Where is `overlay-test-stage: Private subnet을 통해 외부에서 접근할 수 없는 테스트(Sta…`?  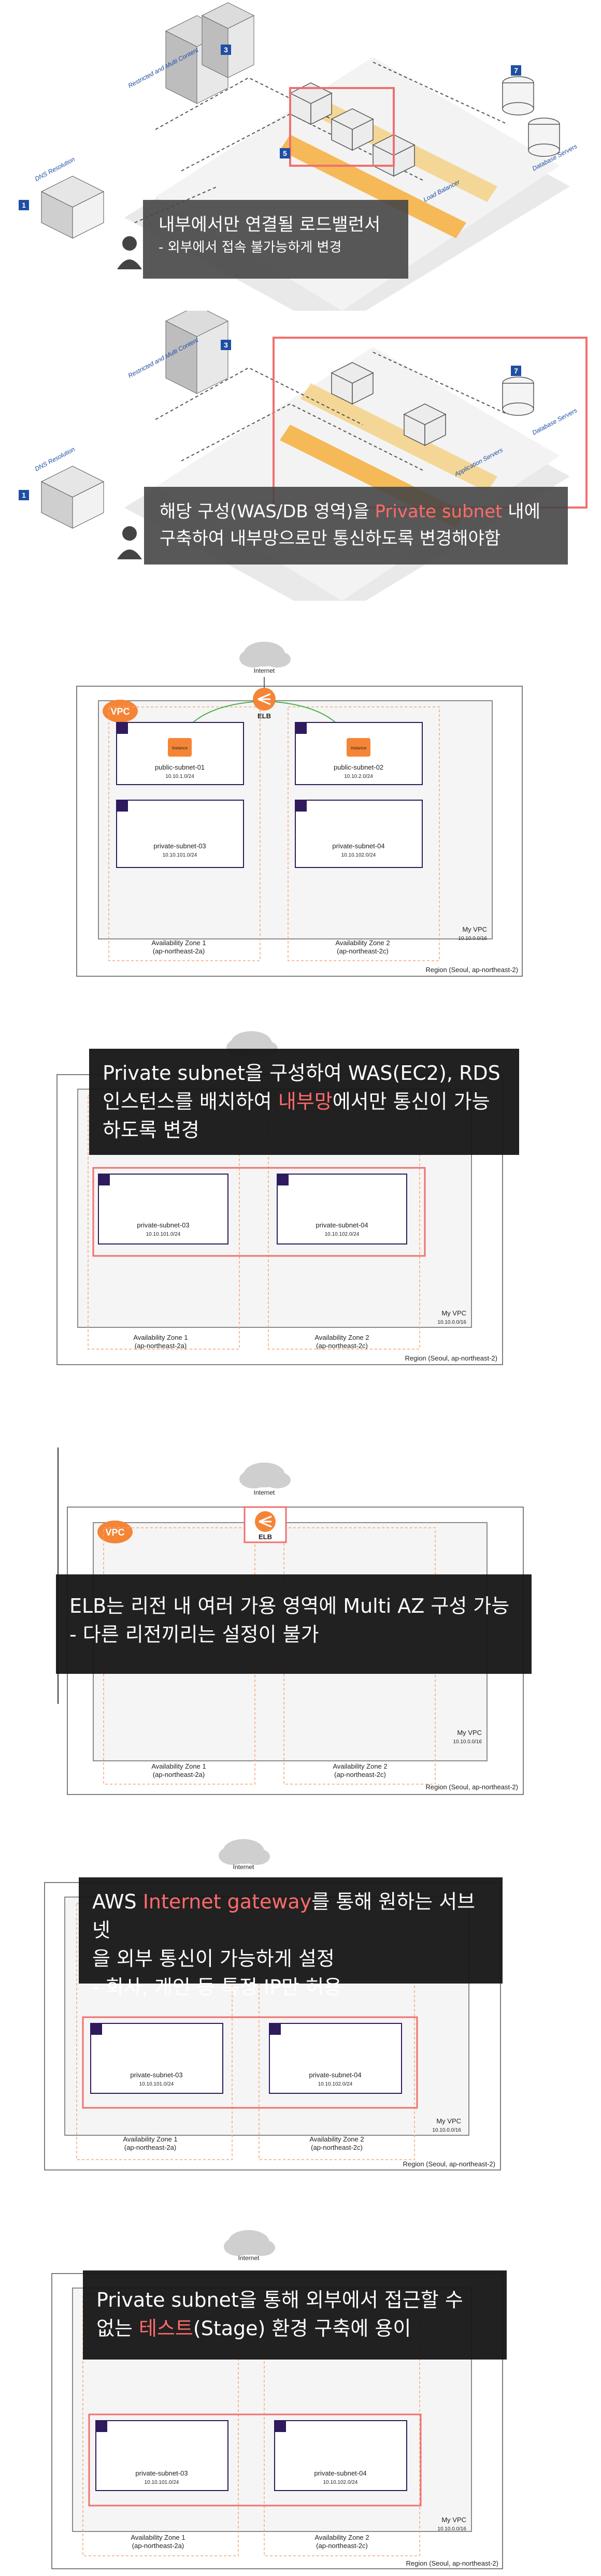
overlay-test-stage: Private subnet을 통해 외부에서 접근할 수 없는 테스트(Sta… is located at coordinates (295, 2315).